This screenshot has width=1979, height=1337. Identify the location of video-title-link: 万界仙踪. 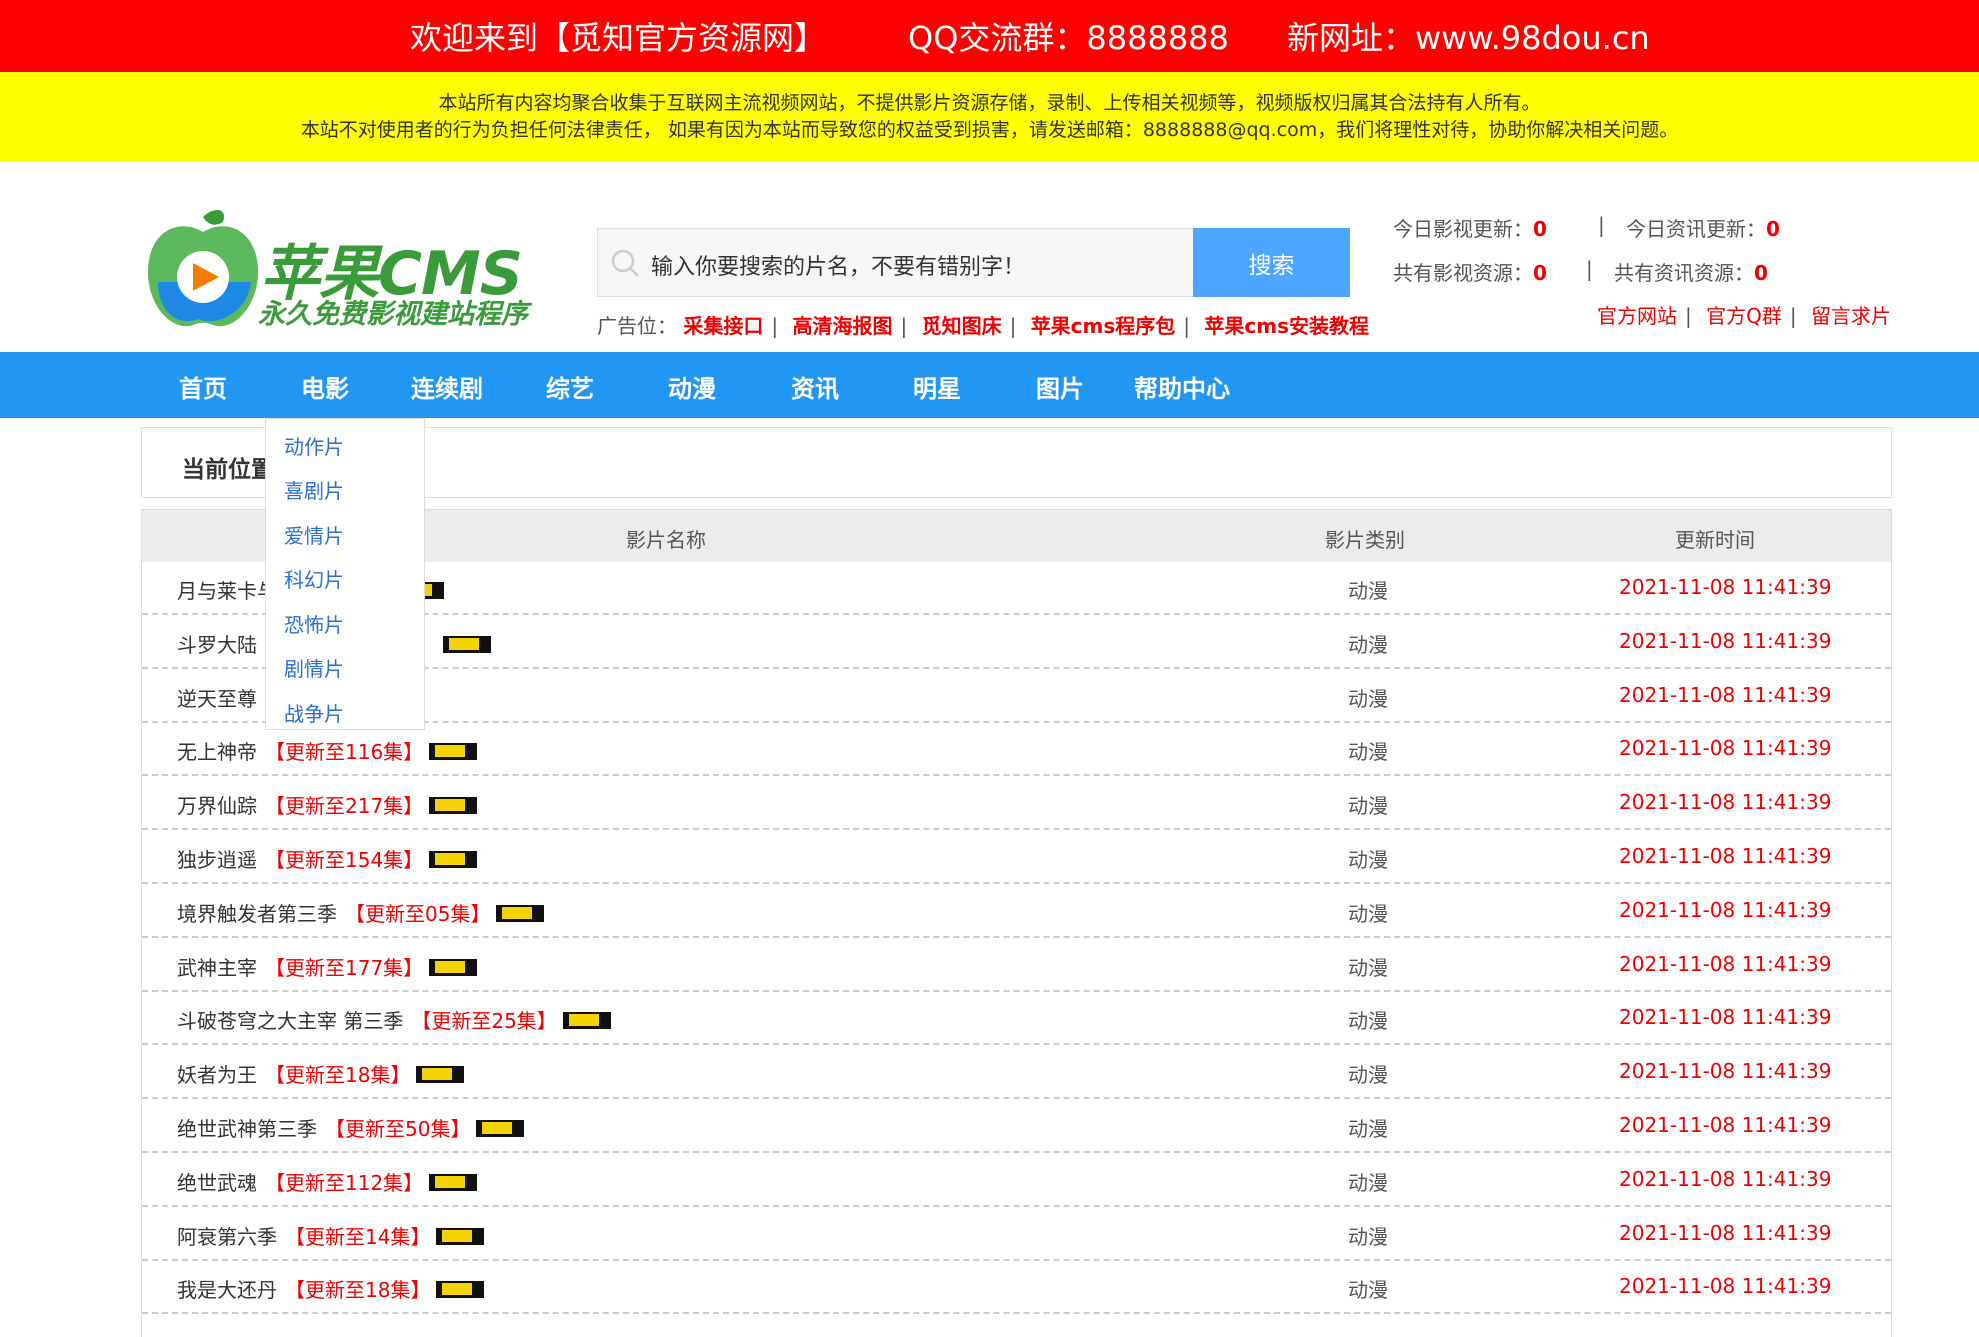
(217, 806).